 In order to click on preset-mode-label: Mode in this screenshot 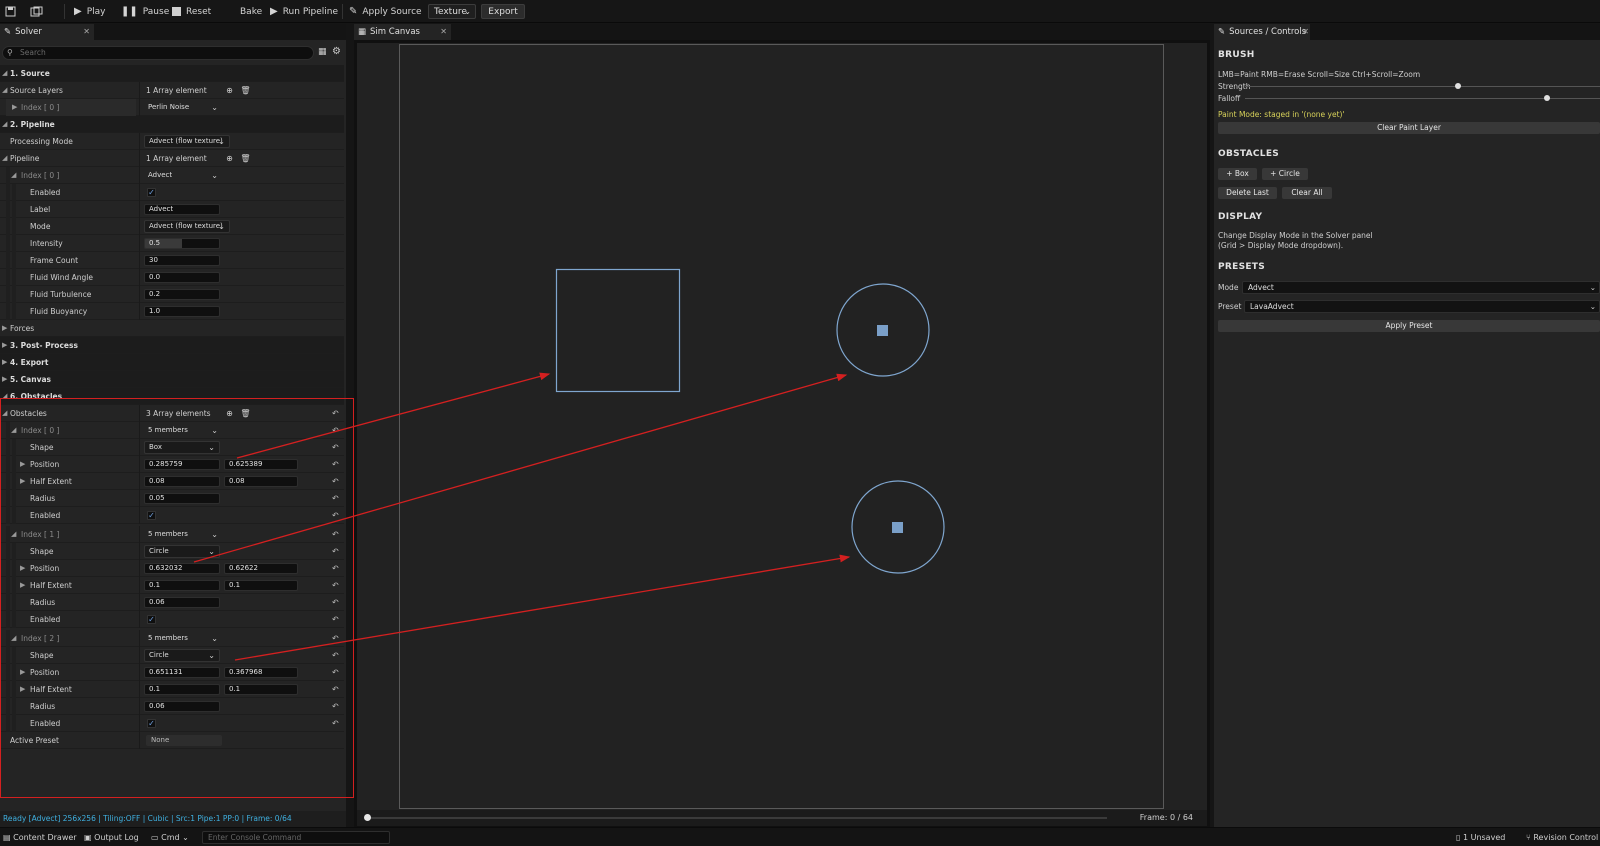, I will do `click(1228, 287)`.